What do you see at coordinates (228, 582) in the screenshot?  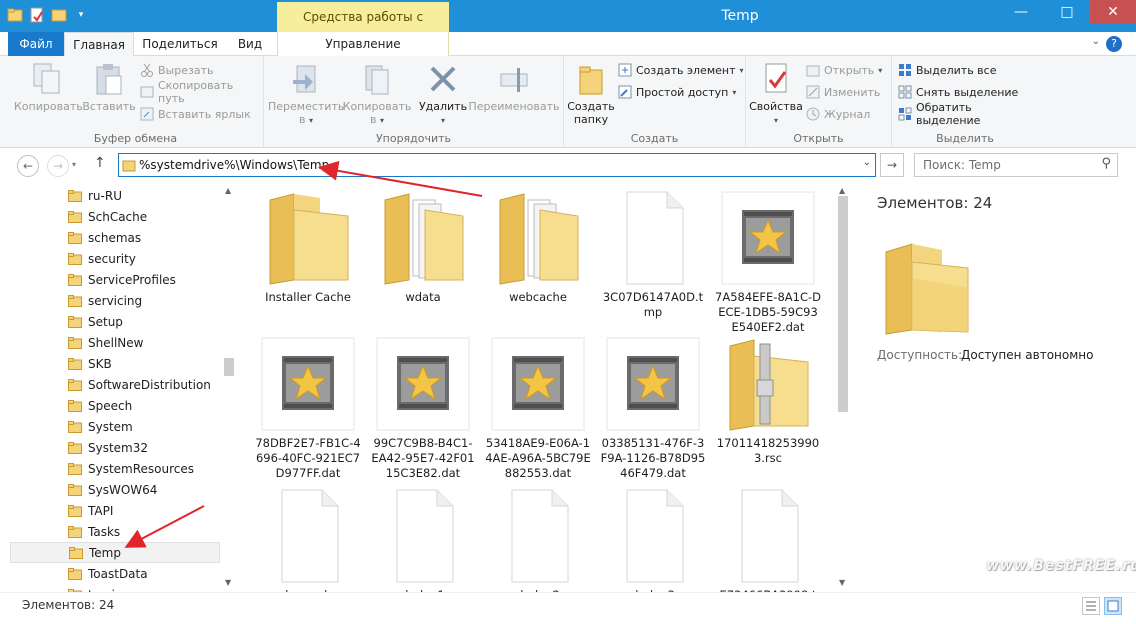 I see `scroll-down-icon: ▼` at bounding box center [228, 582].